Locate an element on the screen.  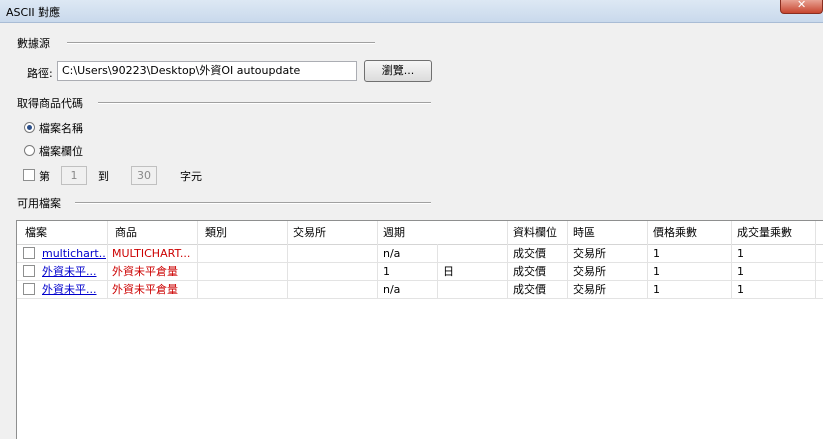
close-button: ✕ is located at coordinates (801, 7).